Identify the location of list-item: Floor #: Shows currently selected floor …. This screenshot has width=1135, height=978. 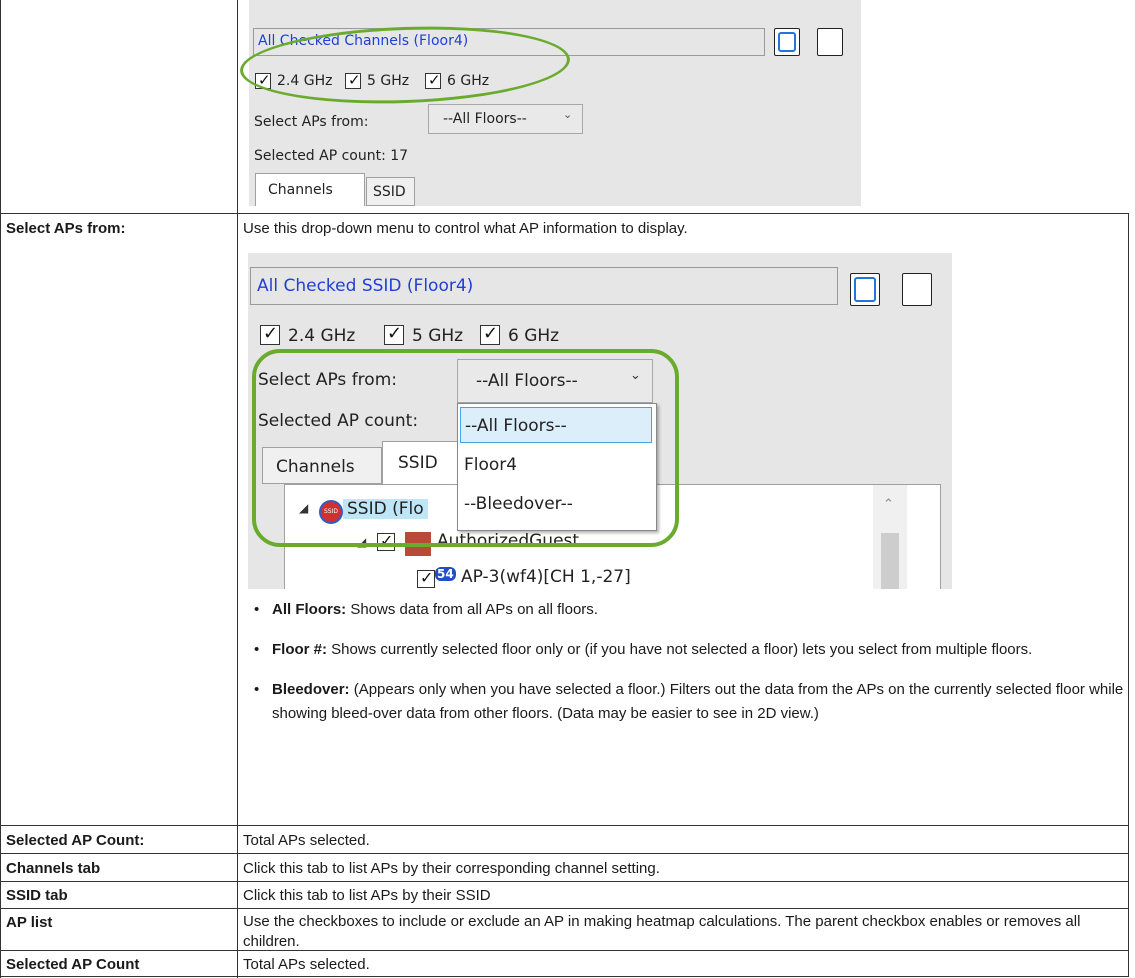
(688, 650).